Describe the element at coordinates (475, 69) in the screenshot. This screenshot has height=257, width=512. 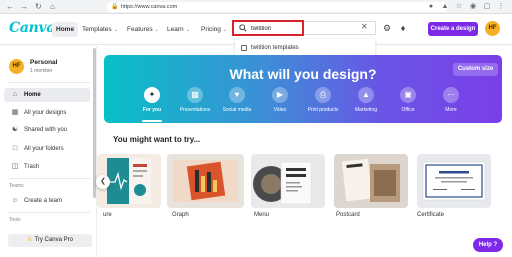
I see `custom-size-button: Custom size` at that location.